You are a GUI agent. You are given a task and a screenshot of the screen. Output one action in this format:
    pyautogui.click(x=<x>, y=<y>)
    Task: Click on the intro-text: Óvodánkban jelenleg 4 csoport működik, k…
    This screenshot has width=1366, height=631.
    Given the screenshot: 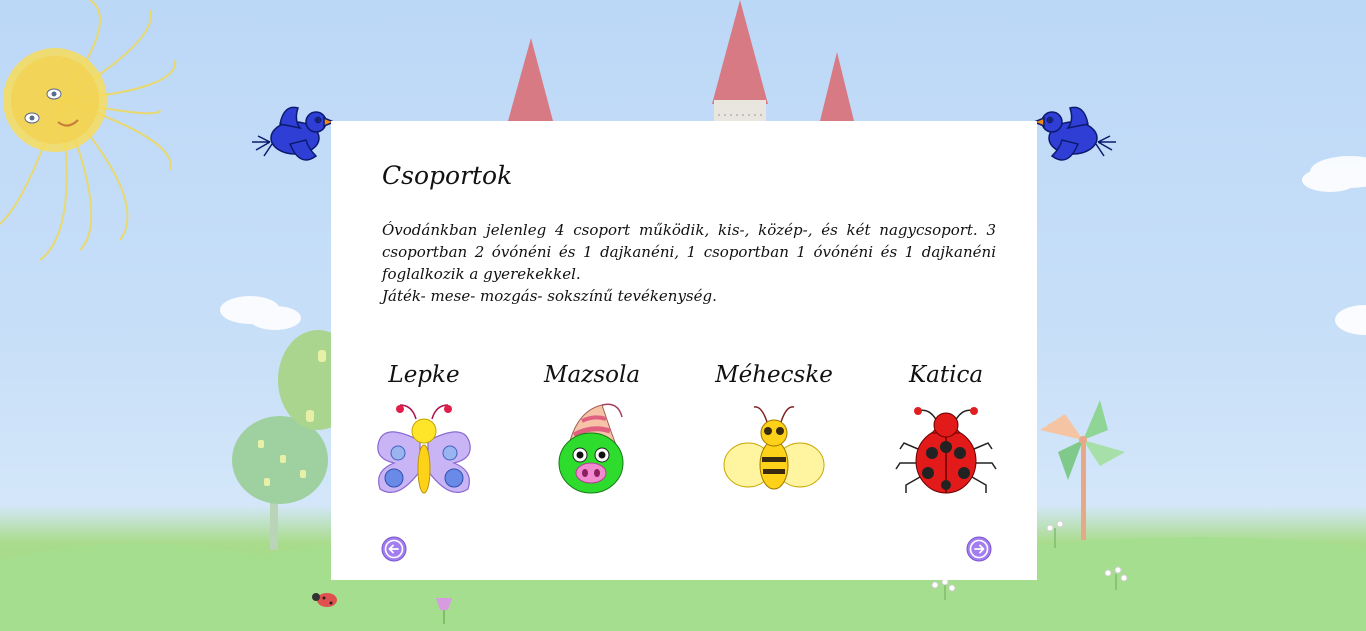 What is the action you would take?
    pyautogui.click(x=689, y=263)
    